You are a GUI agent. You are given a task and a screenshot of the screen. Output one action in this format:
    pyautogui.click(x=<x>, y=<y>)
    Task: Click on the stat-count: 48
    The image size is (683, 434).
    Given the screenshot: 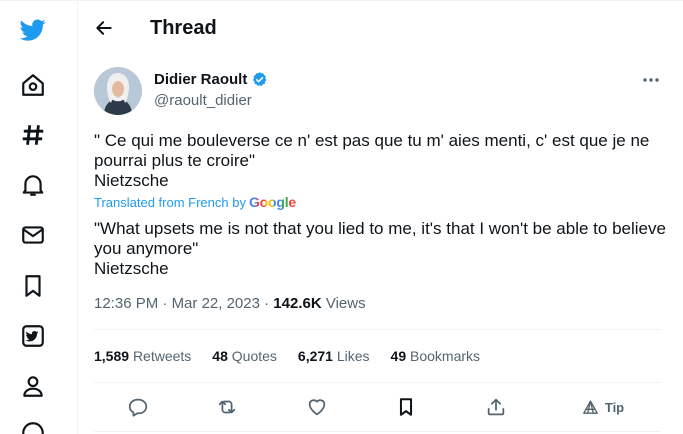 What is the action you would take?
    pyautogui.click(x=220, y=356)
    